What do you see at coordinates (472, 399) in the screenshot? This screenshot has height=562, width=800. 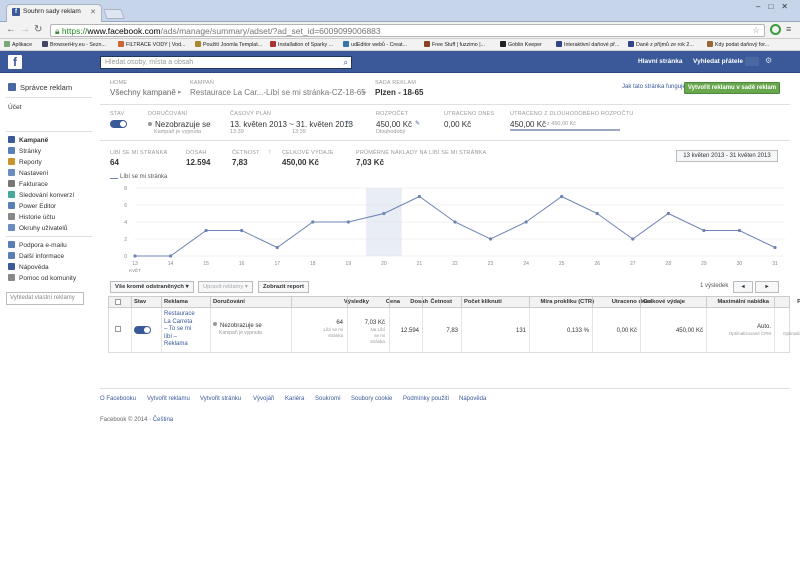 I see `footer-link: Nápověda` at bounding box center [472, 399].